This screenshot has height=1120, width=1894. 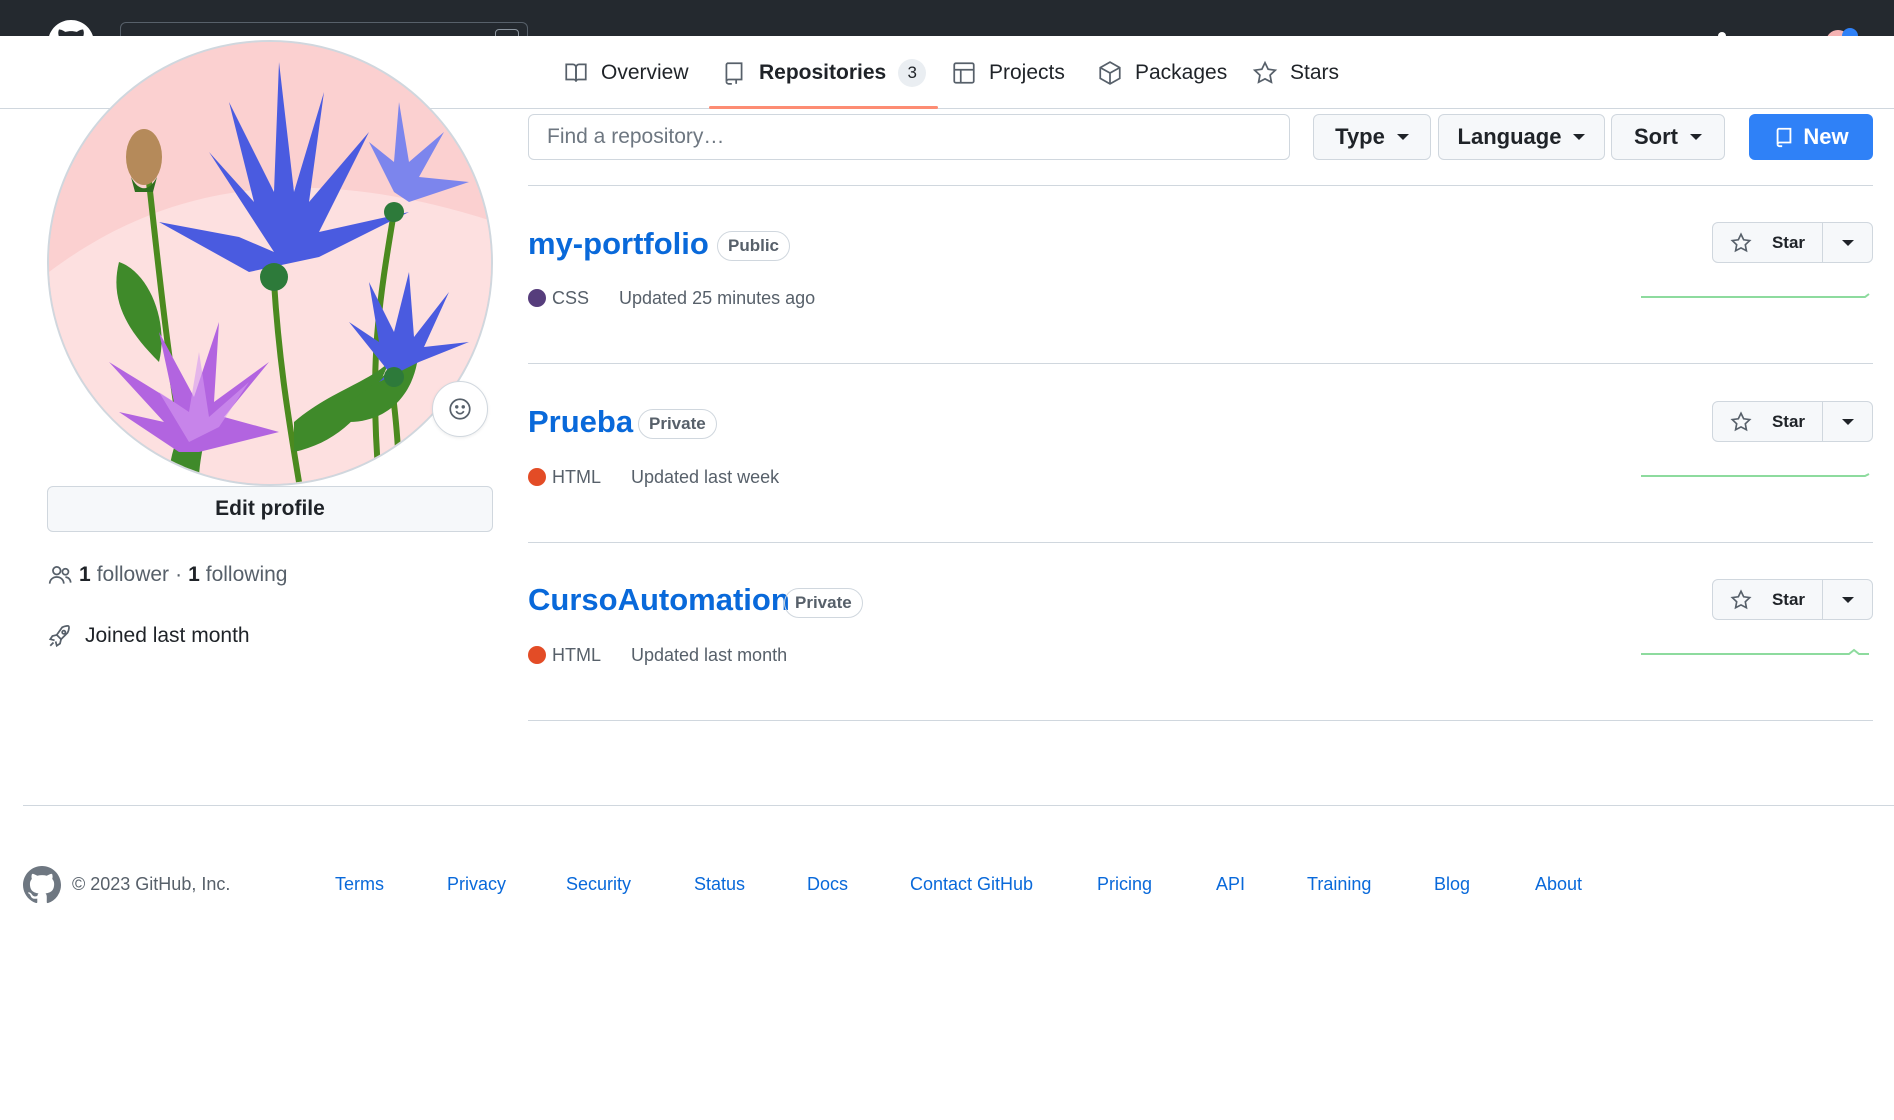 I want to click on repo-meta: HTML Updated last month, so click(x=657, y=655).